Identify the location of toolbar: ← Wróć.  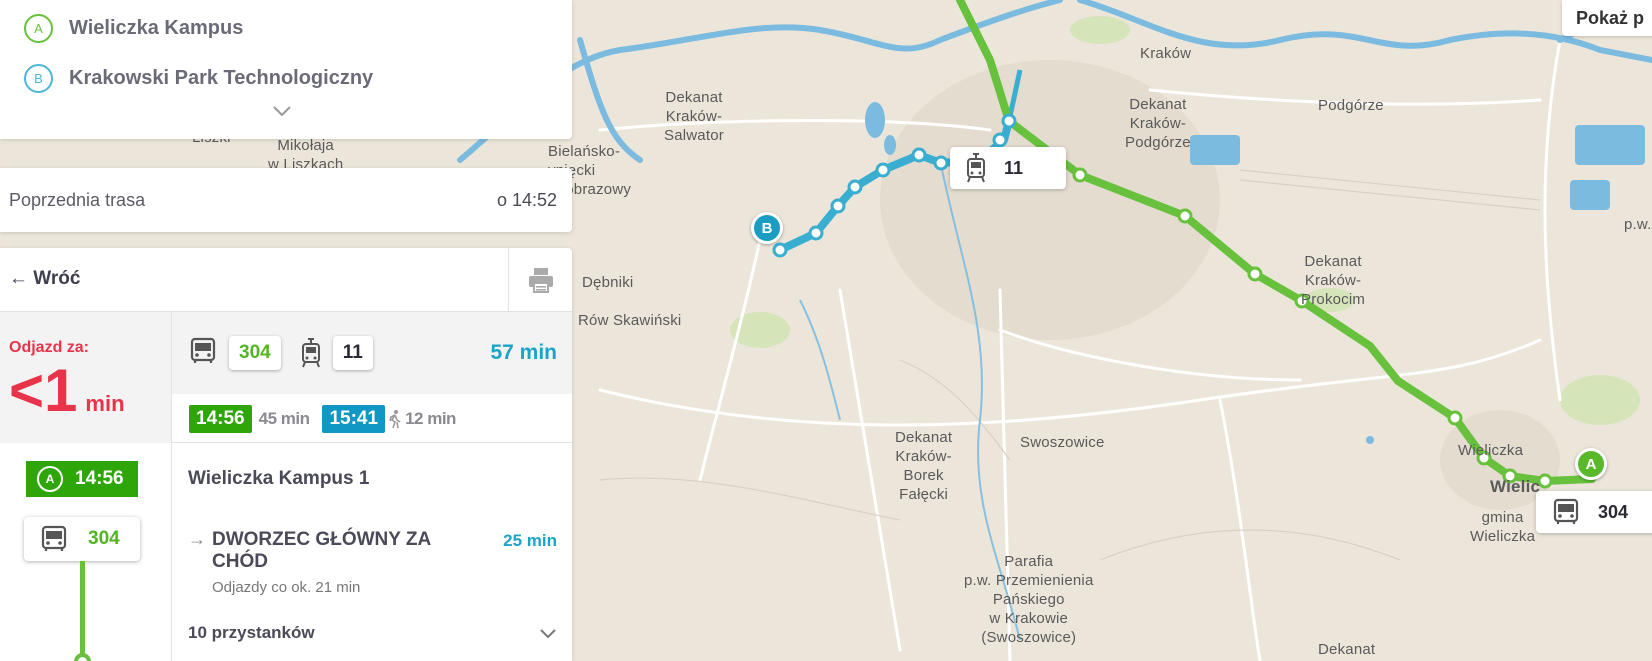
(286, 280).